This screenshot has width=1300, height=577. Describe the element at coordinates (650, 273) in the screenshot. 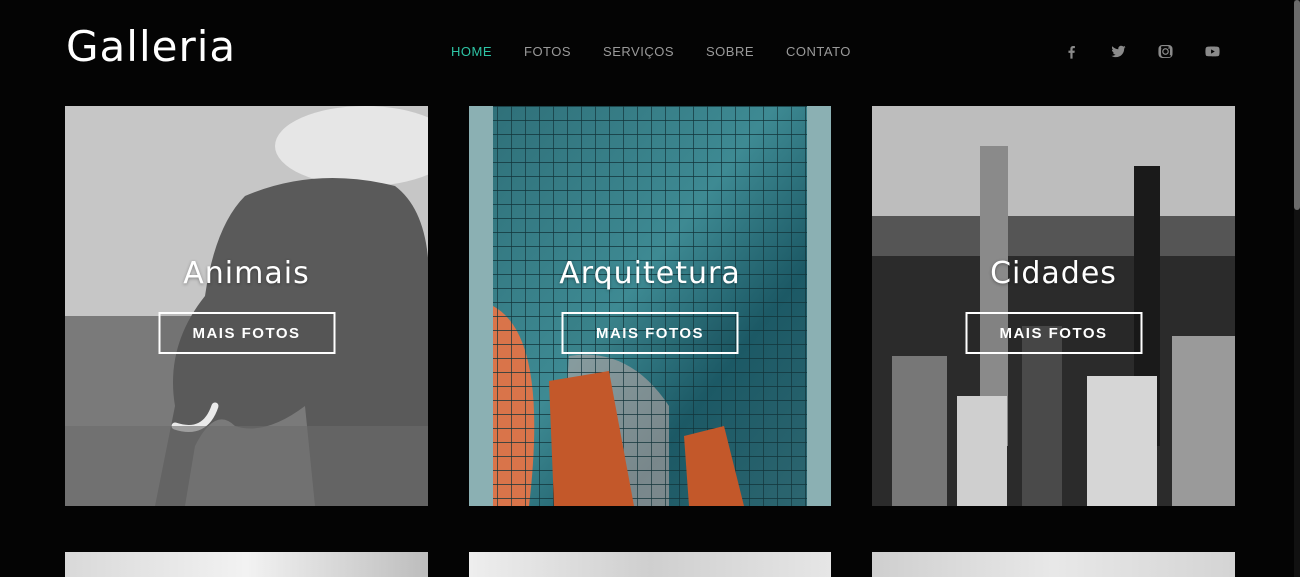

I see `card-title: Arquitetura` at that location.